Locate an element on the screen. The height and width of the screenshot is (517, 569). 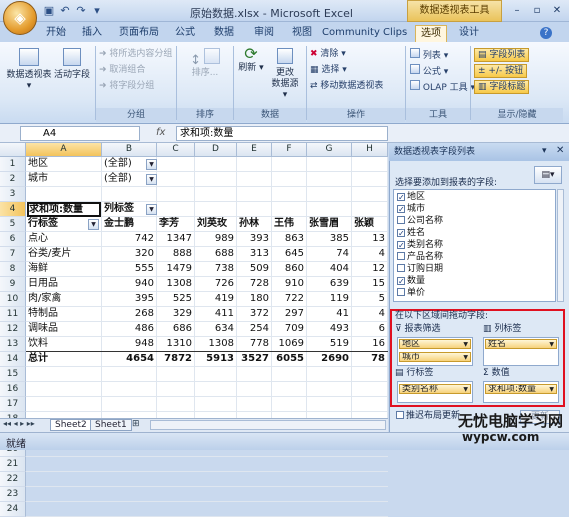
tab-review: 审阅 is located at coordinates (264, 33).